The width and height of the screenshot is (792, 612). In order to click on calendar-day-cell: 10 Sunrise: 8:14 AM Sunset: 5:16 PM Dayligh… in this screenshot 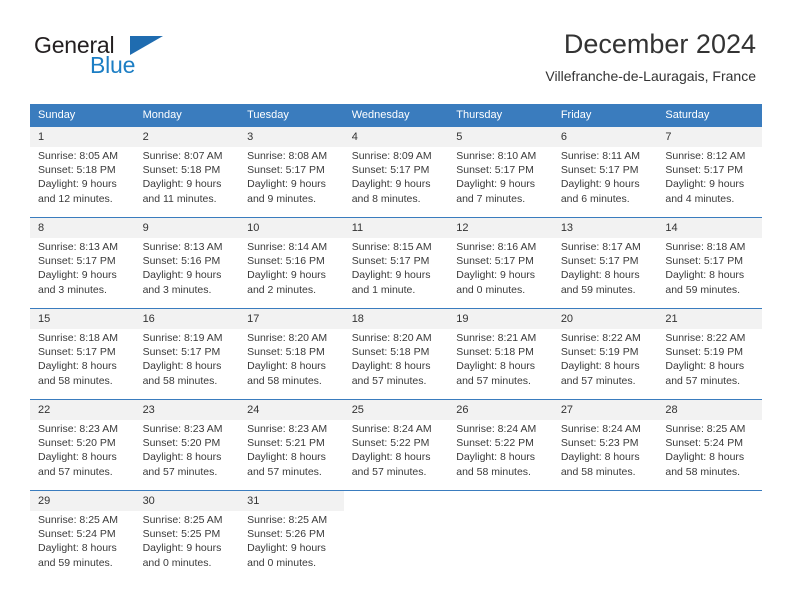, I will do `click(291, 263)`.